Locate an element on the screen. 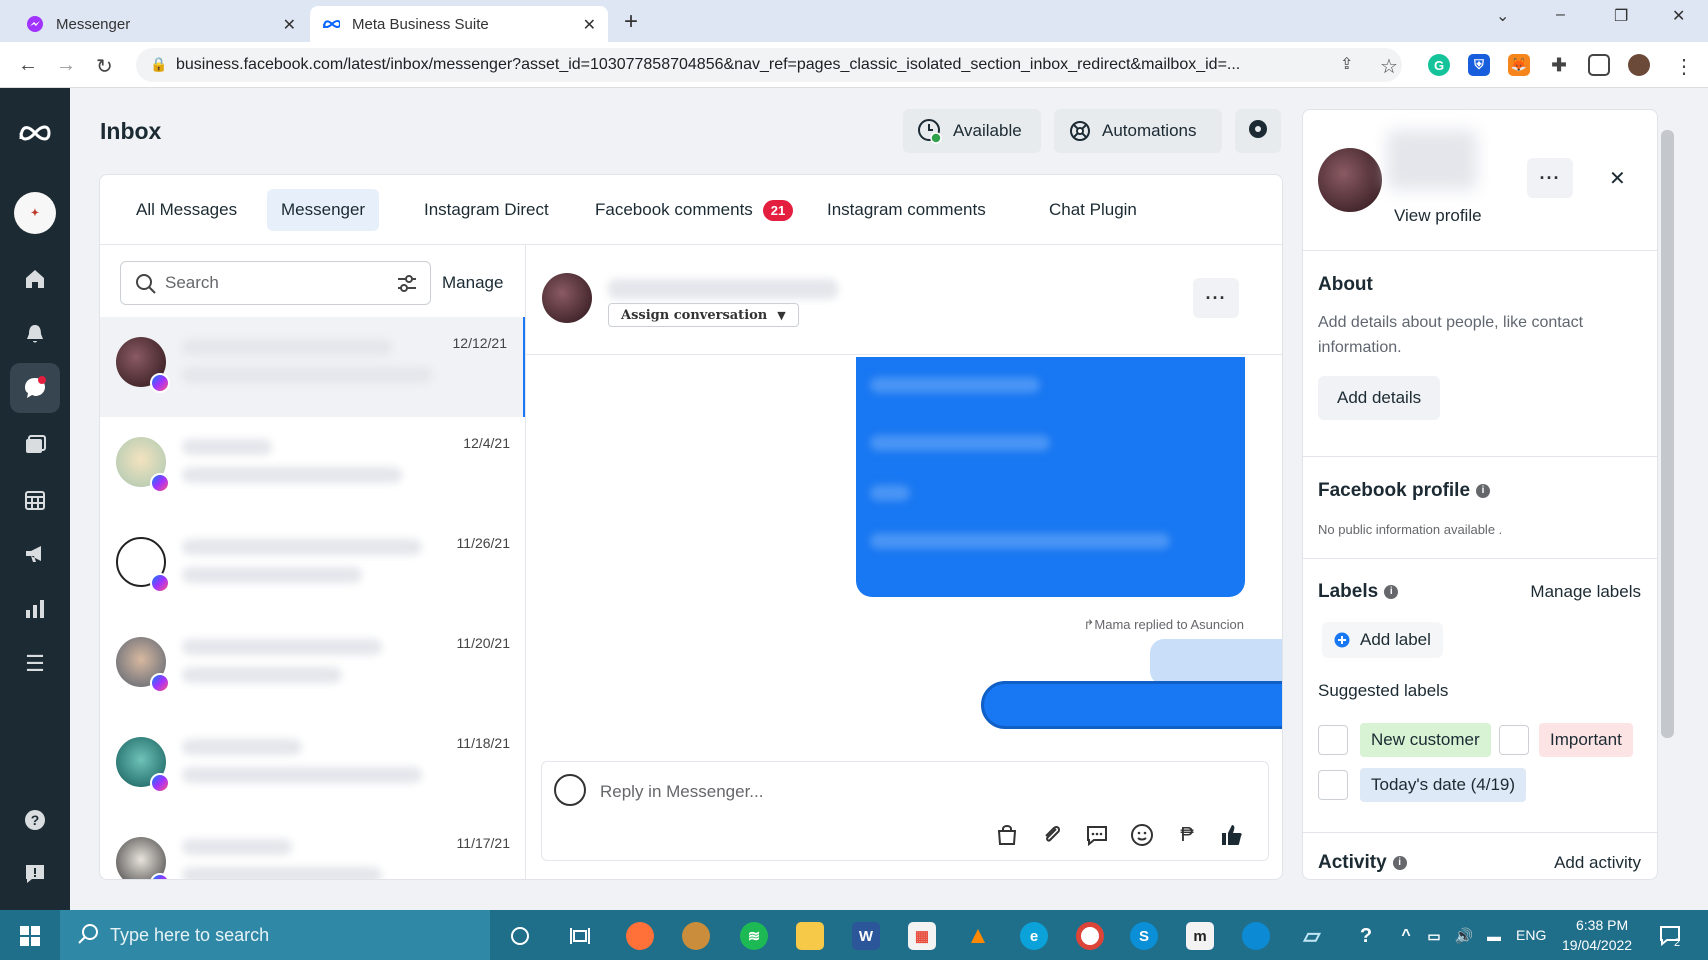 This screenshot has height=960, width=1708. grammarly-extension-icon: G is located at coordinates (1439, 65).